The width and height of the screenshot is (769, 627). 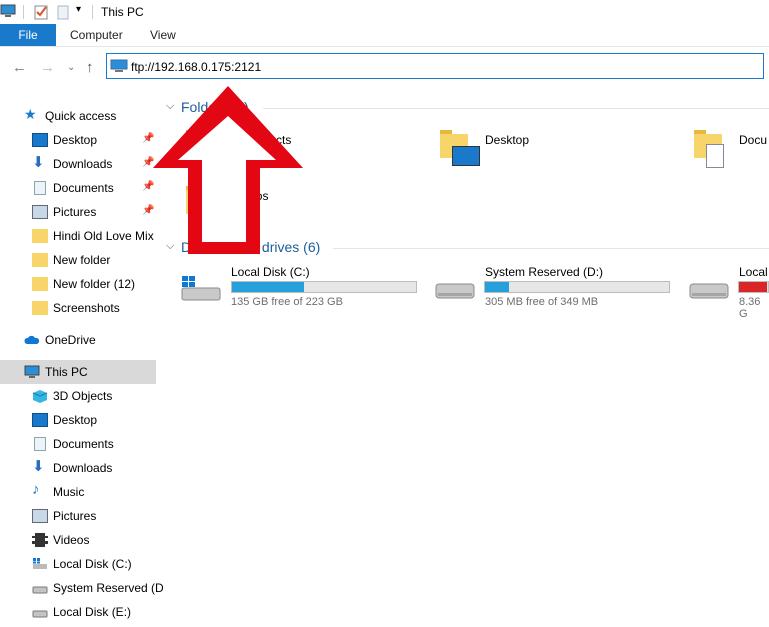 What do you see at coordinates (78, 468) in the screenshot?
I see `sidebar-item-pc-downloads: ⬇ Downloads` at bounding box center [78, 468].